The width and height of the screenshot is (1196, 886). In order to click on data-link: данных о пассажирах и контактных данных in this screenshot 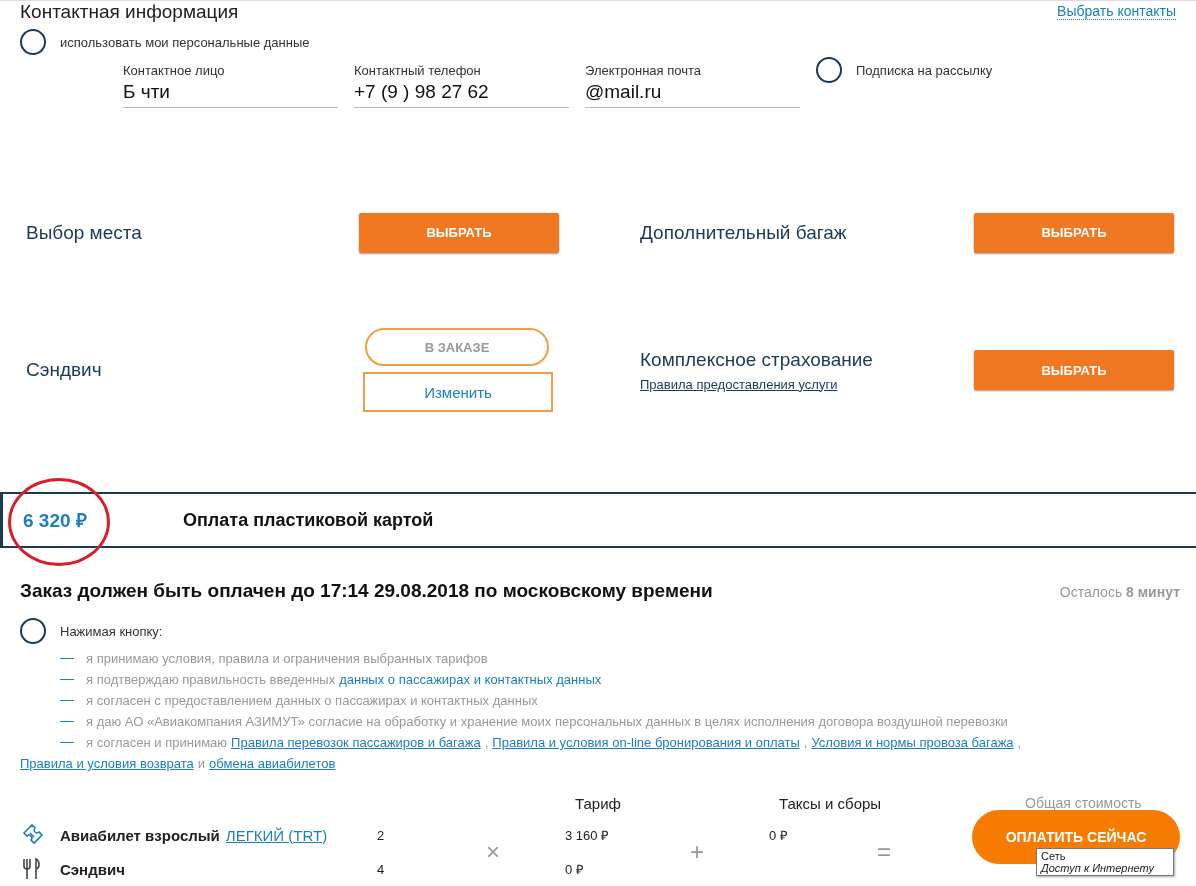, I will do `click(470, 679)`.